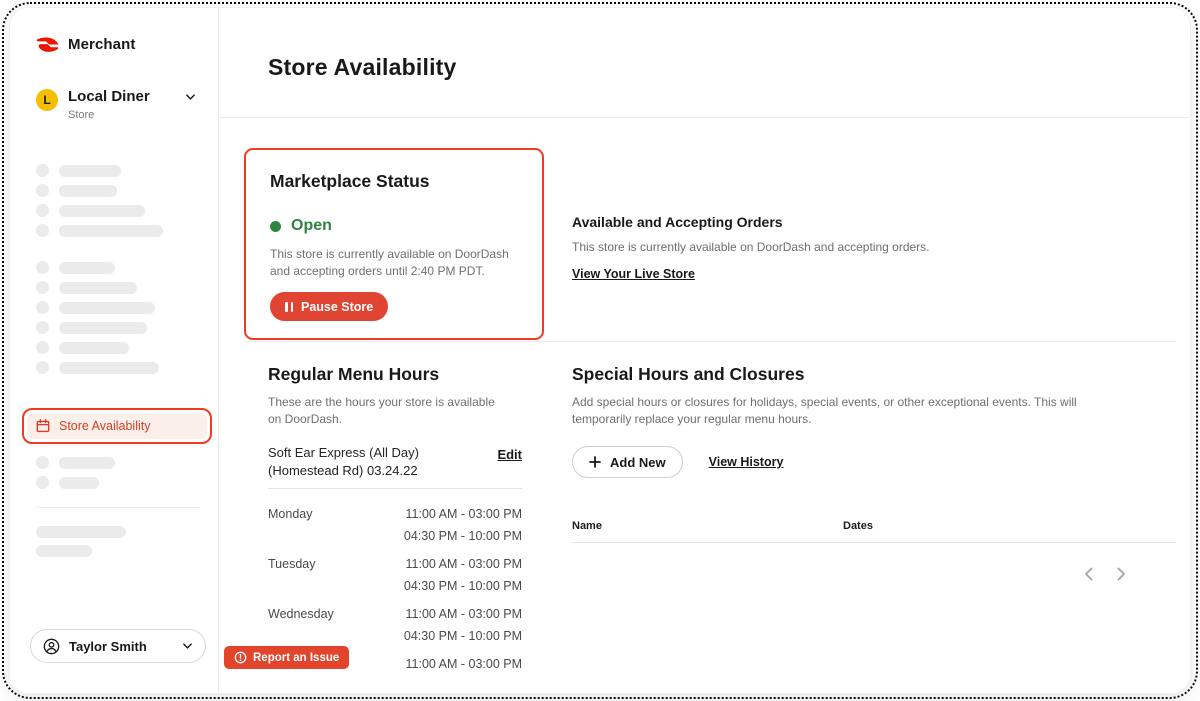 This screenshot has width=1200, height=701. I want to click on status-open-label: Open, so click(311, 225).